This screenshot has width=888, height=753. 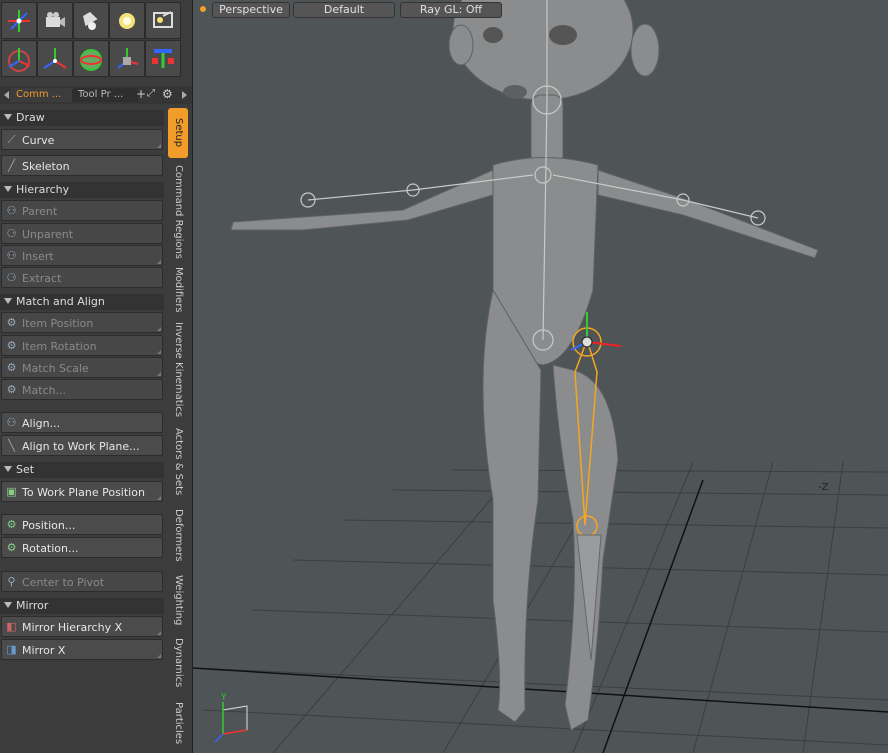 What do you see at coordinates (82, 139) in the screenshot?
I see `curve-button: ⟋ Curve` at bounding box center [82, 139].